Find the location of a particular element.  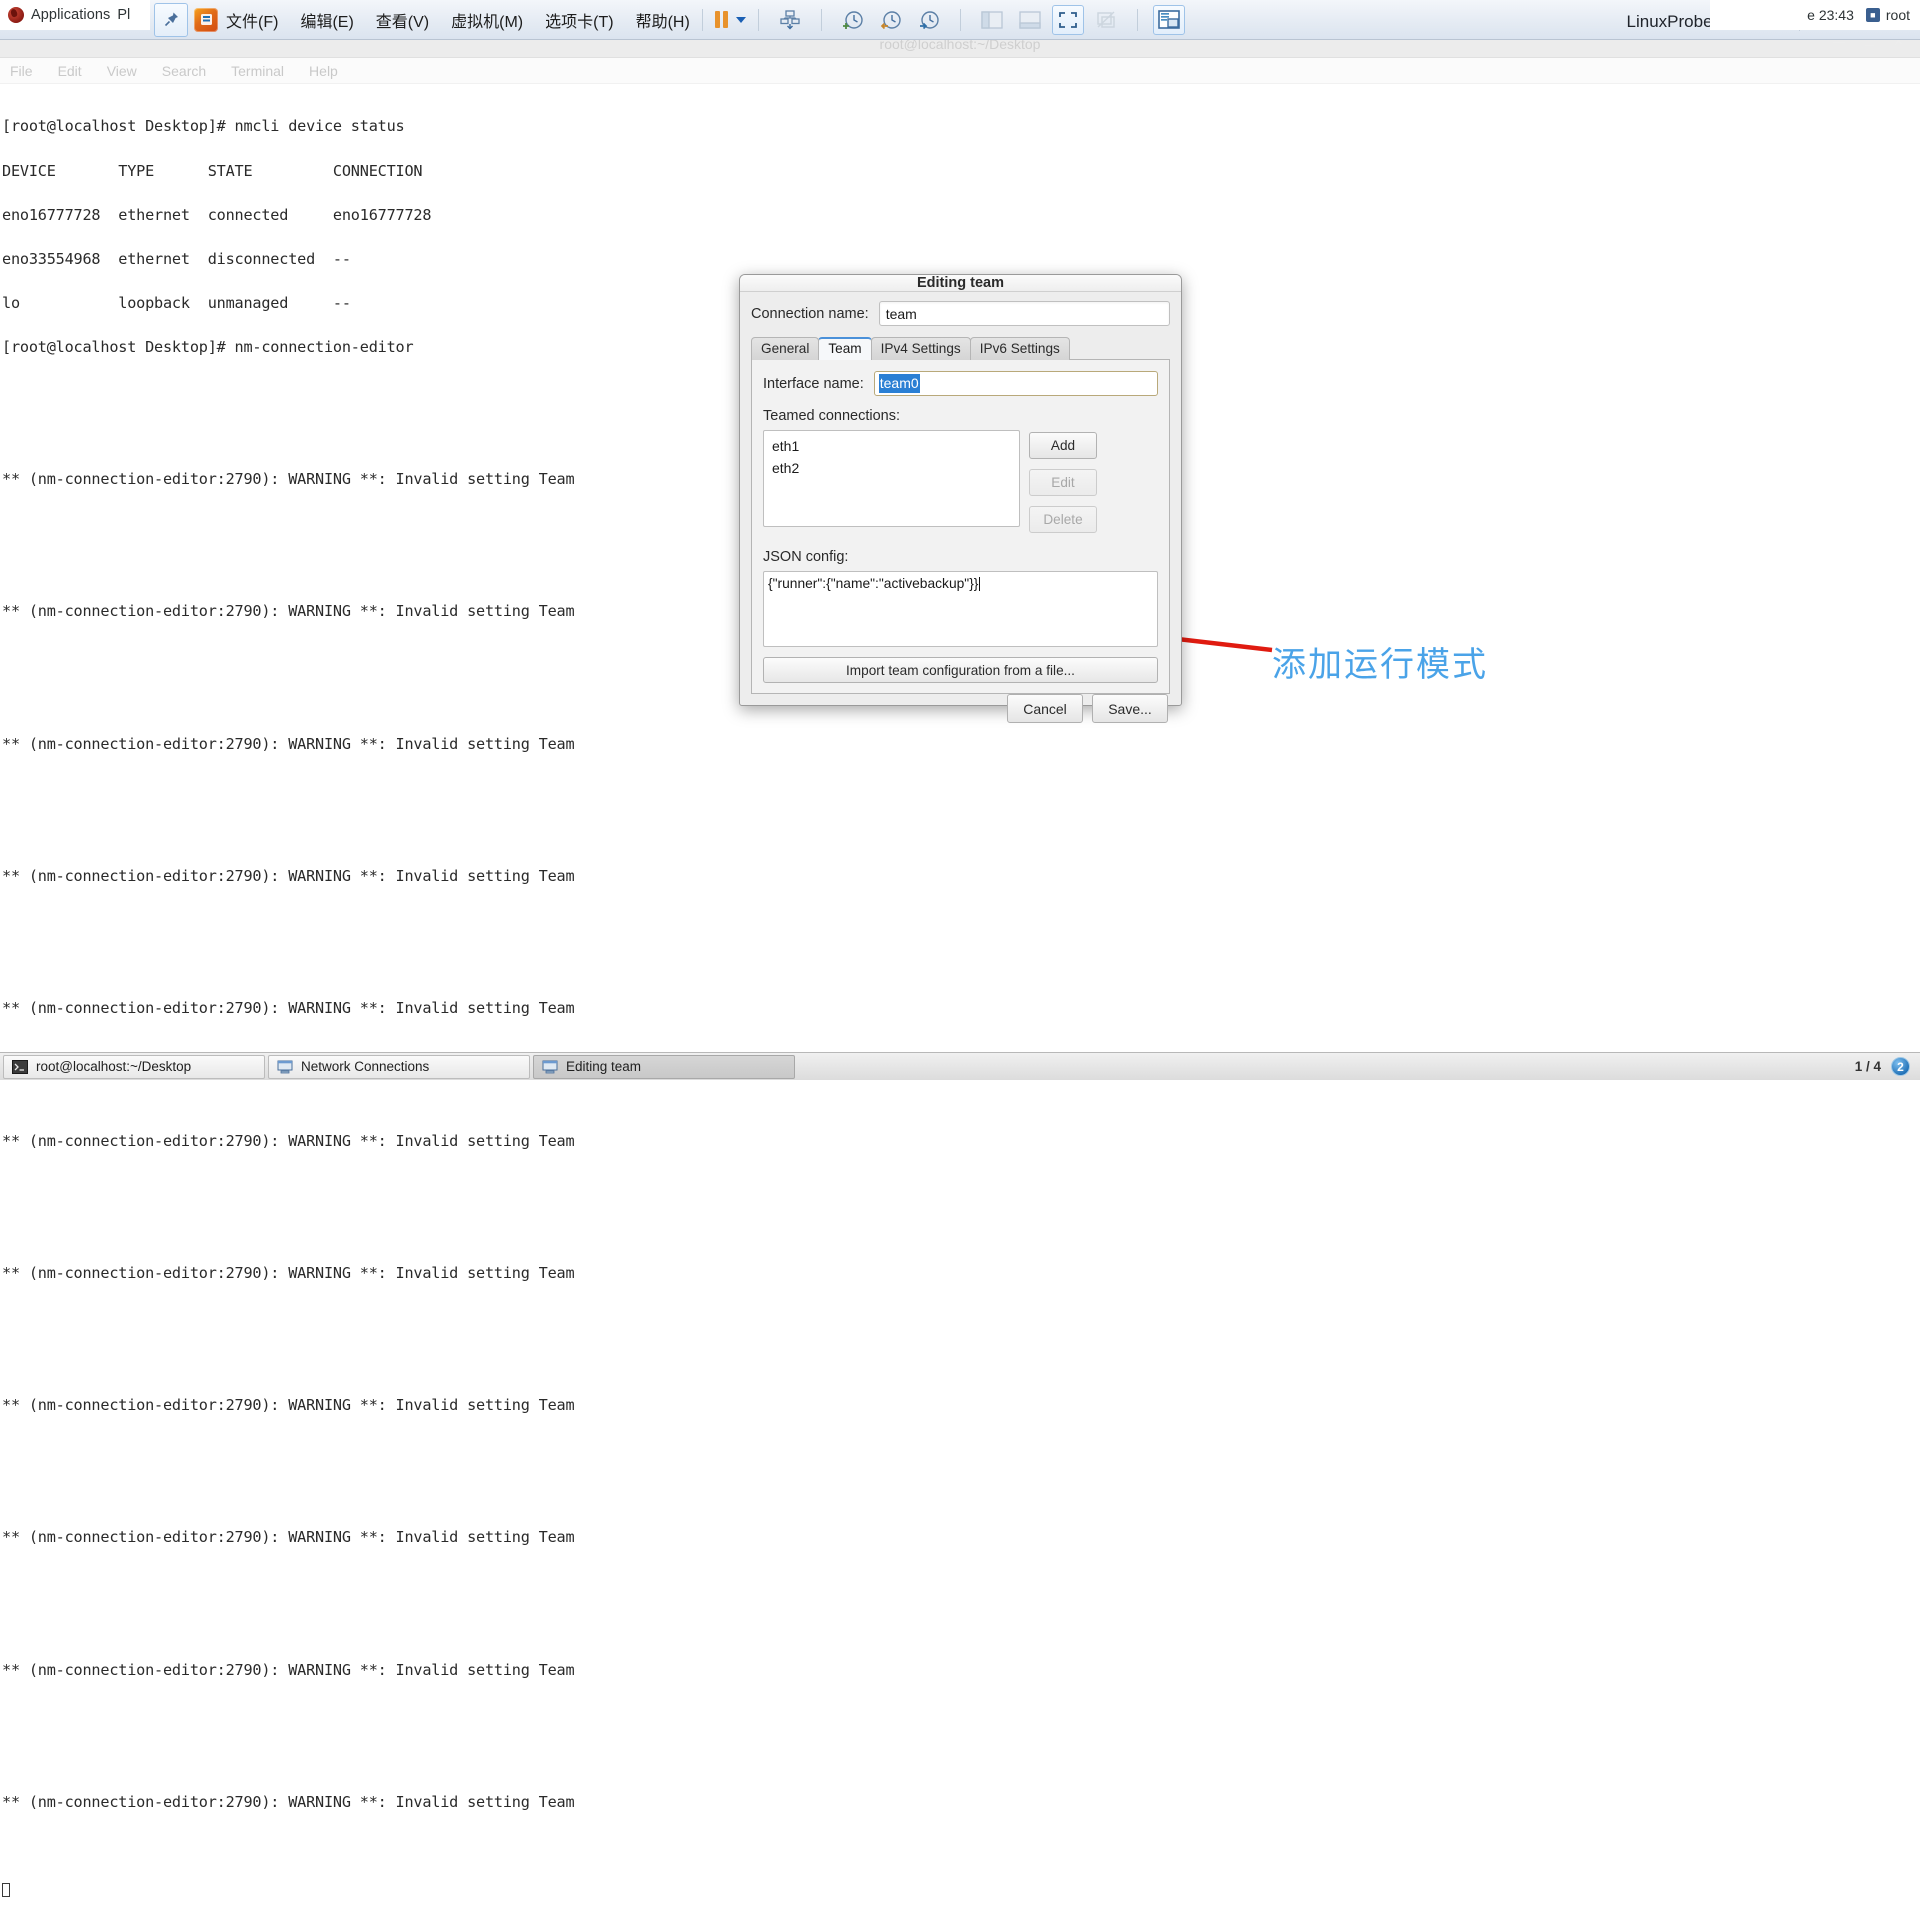

gnome-top-panel-left: Applications Pl is located at coordinates (75, 15).